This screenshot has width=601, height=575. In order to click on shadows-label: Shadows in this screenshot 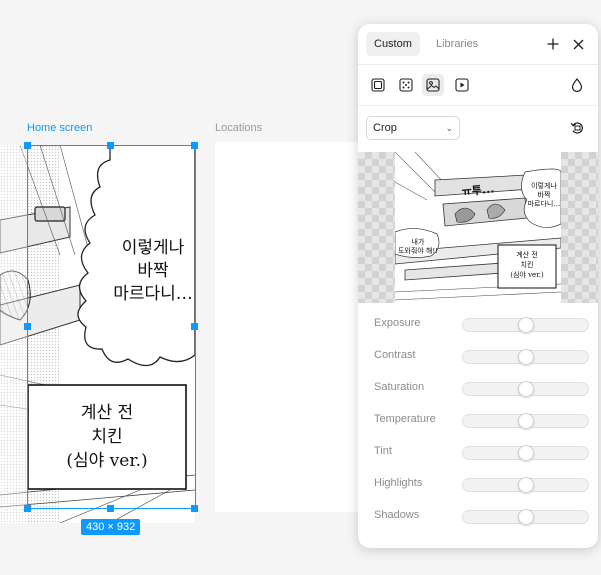, I will do `click(397, 515)`.